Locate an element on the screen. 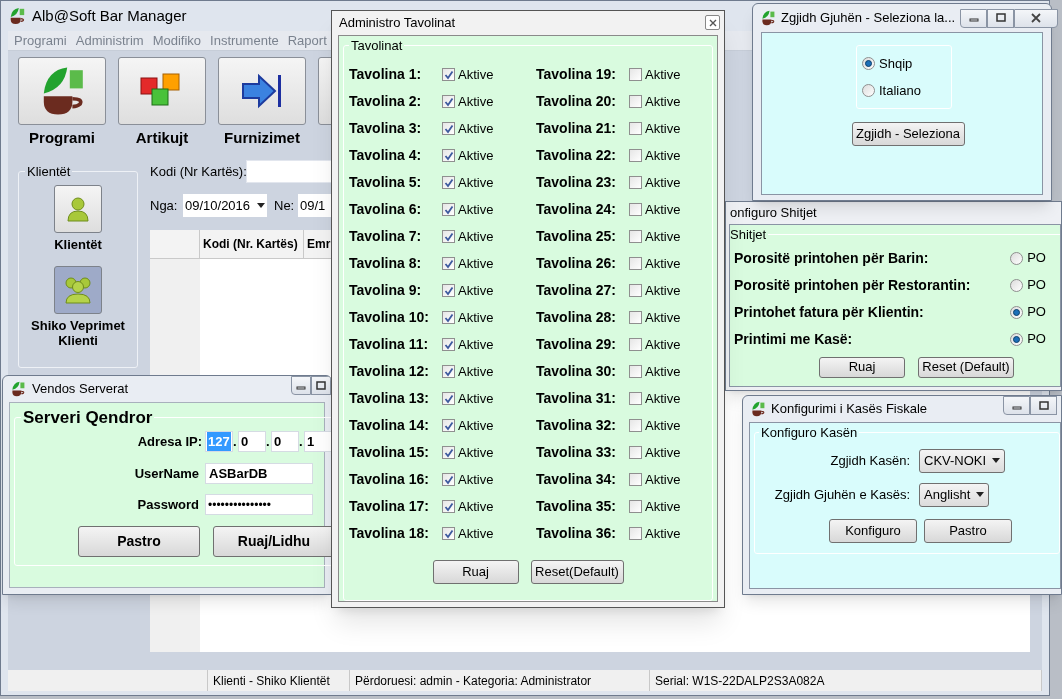  window-title: onfiguro Shitjet is located at coordinates (773, 213).